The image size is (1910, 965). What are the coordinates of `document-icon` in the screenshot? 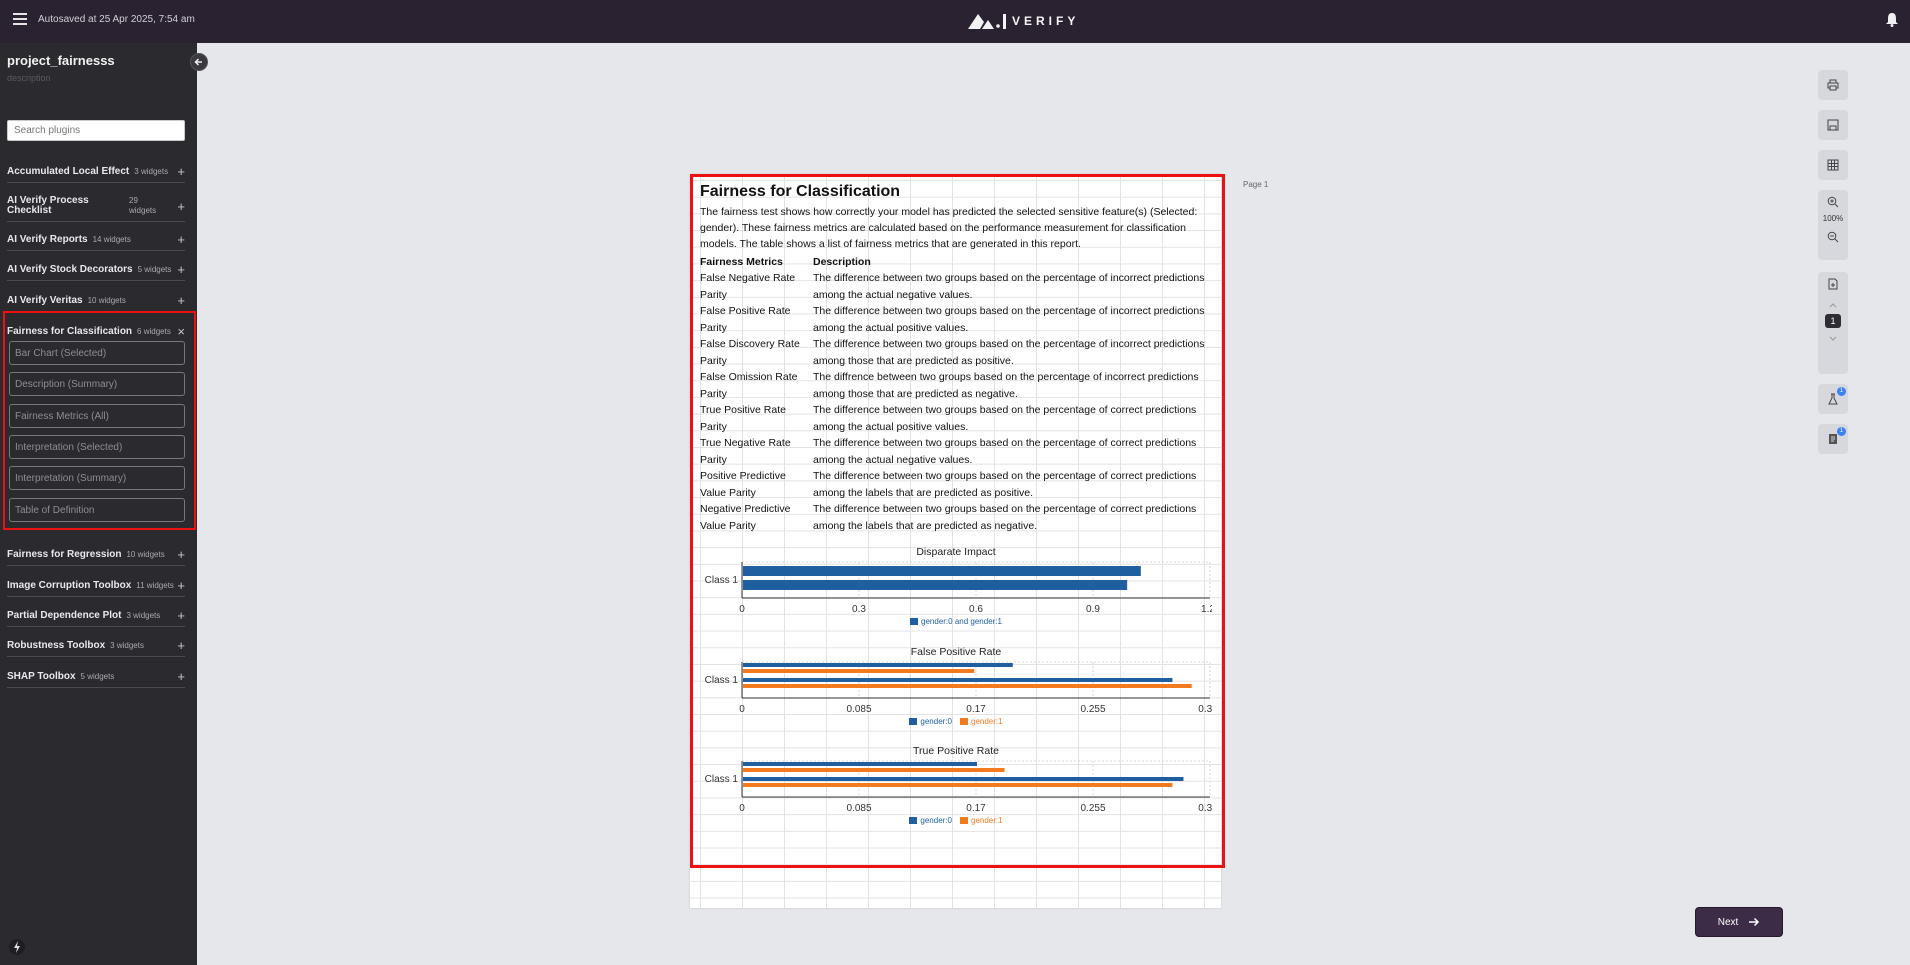 It's located at (1833, 439).